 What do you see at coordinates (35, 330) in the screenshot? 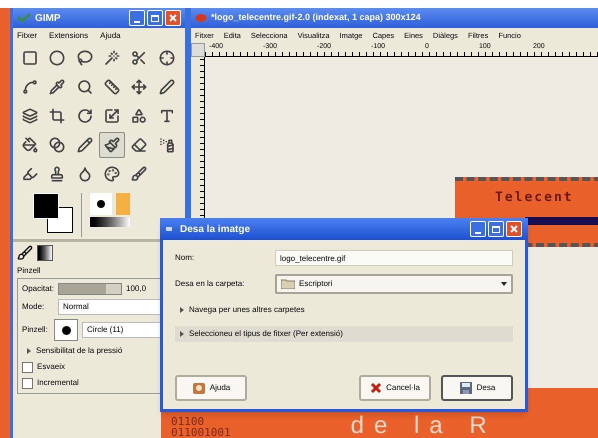
I see `brush-label: Pinzell:` at bounding box center [35, 330].